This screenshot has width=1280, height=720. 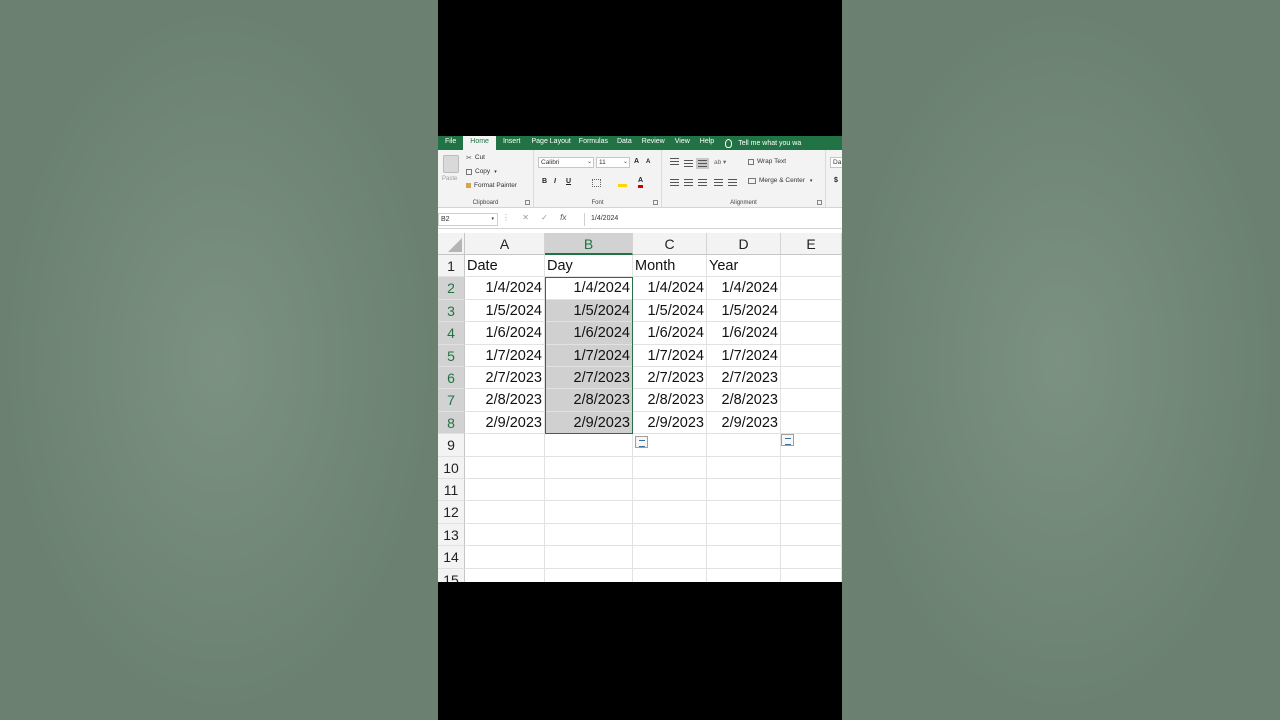 I want to click on column-header-a: A, so click(x=505, y=244).